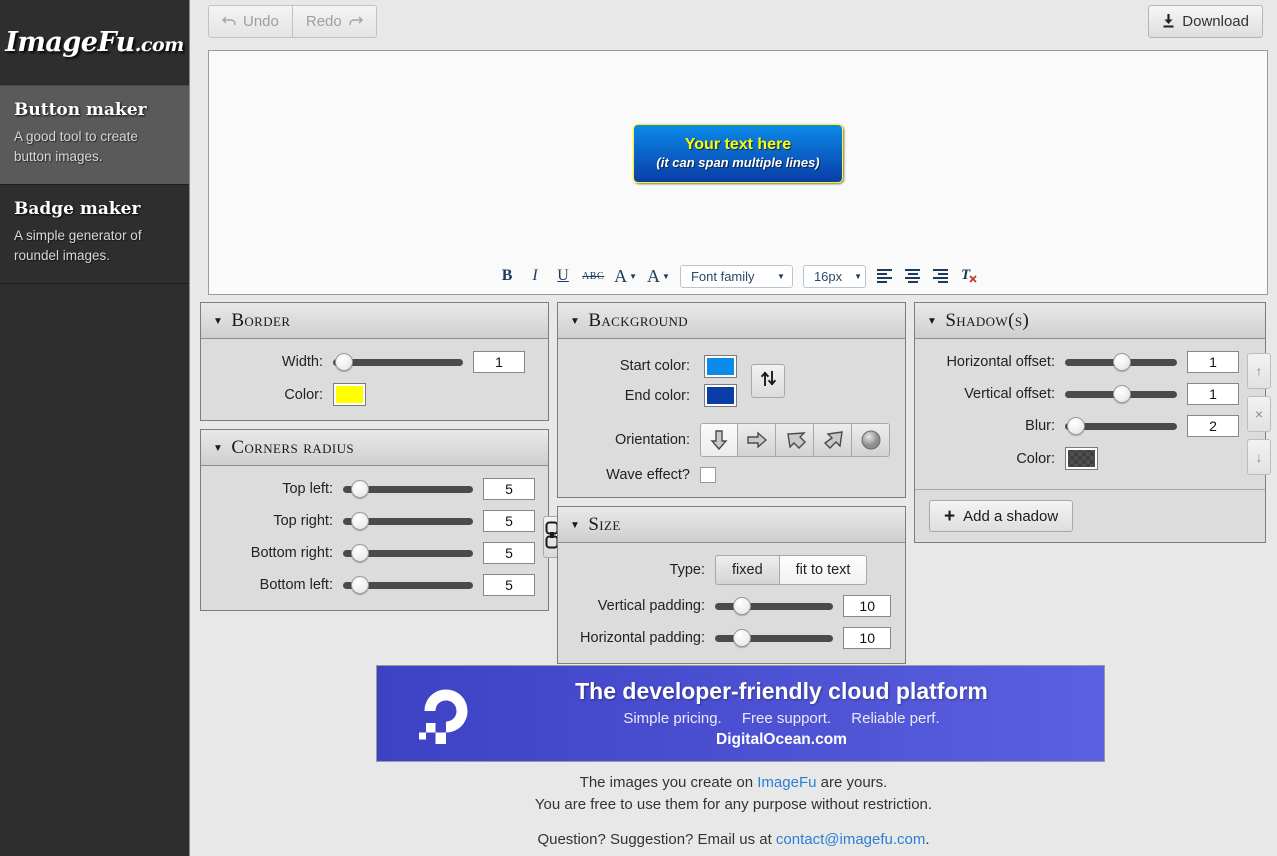  What do you see at coordinates (349, 394) in the screenshot?
I see `border-color-swatch` at bounding box center [349, 394].